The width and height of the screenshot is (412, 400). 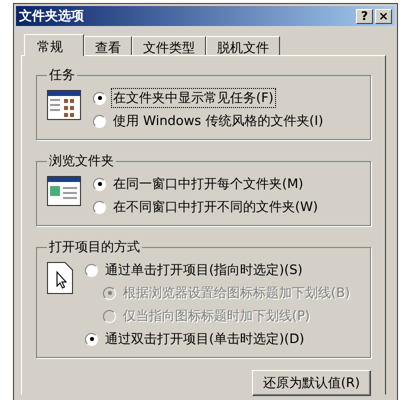 I want to click on tab: 常规, so click(x=54, y=45).